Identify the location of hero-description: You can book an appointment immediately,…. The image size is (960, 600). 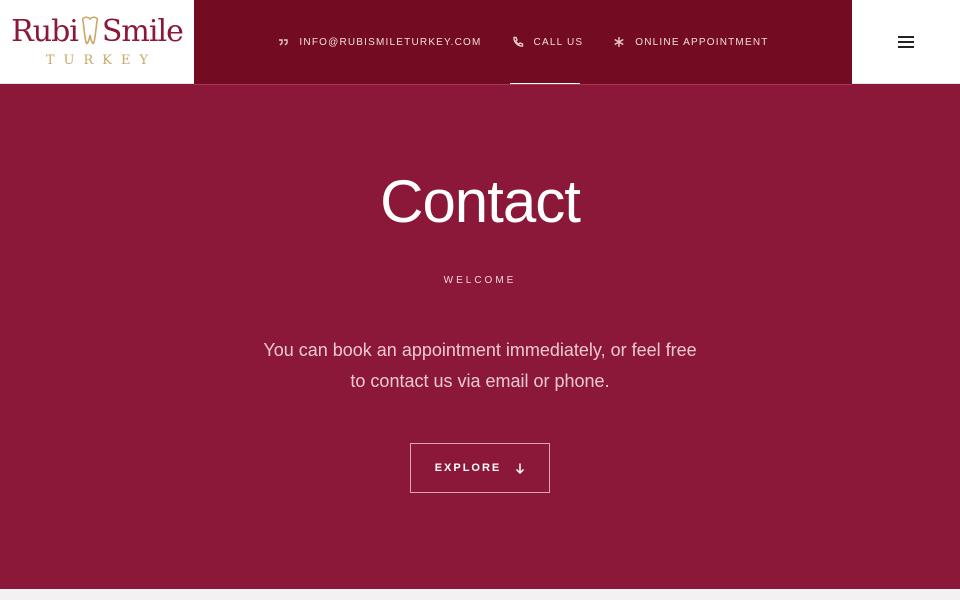
(480, 365).